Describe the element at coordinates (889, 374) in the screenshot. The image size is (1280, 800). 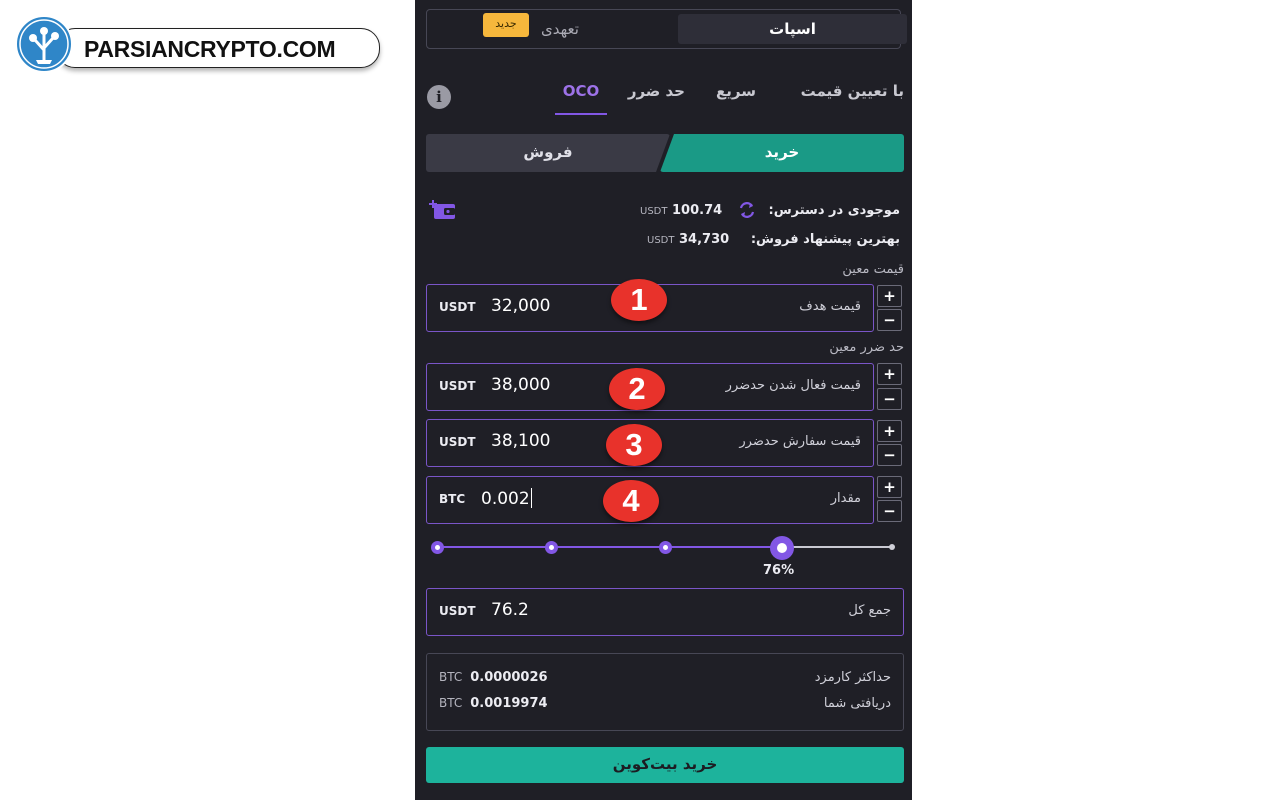
I see `trigger-plus-button: +` at that location.